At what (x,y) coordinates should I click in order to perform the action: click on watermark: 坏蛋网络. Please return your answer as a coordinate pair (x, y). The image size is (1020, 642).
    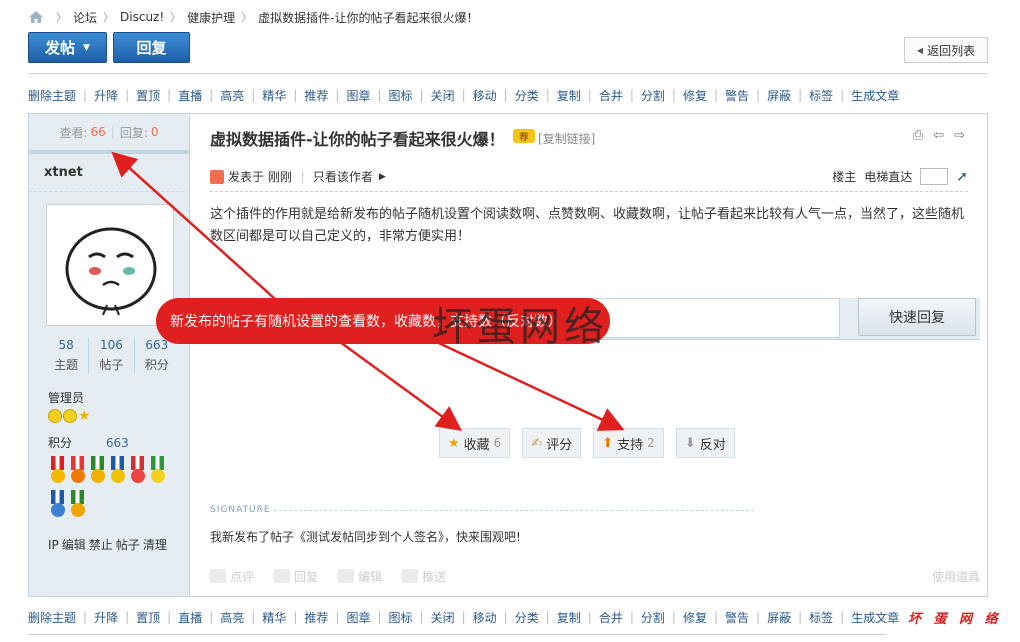
    Looking at the image, I should click on (520, 327).